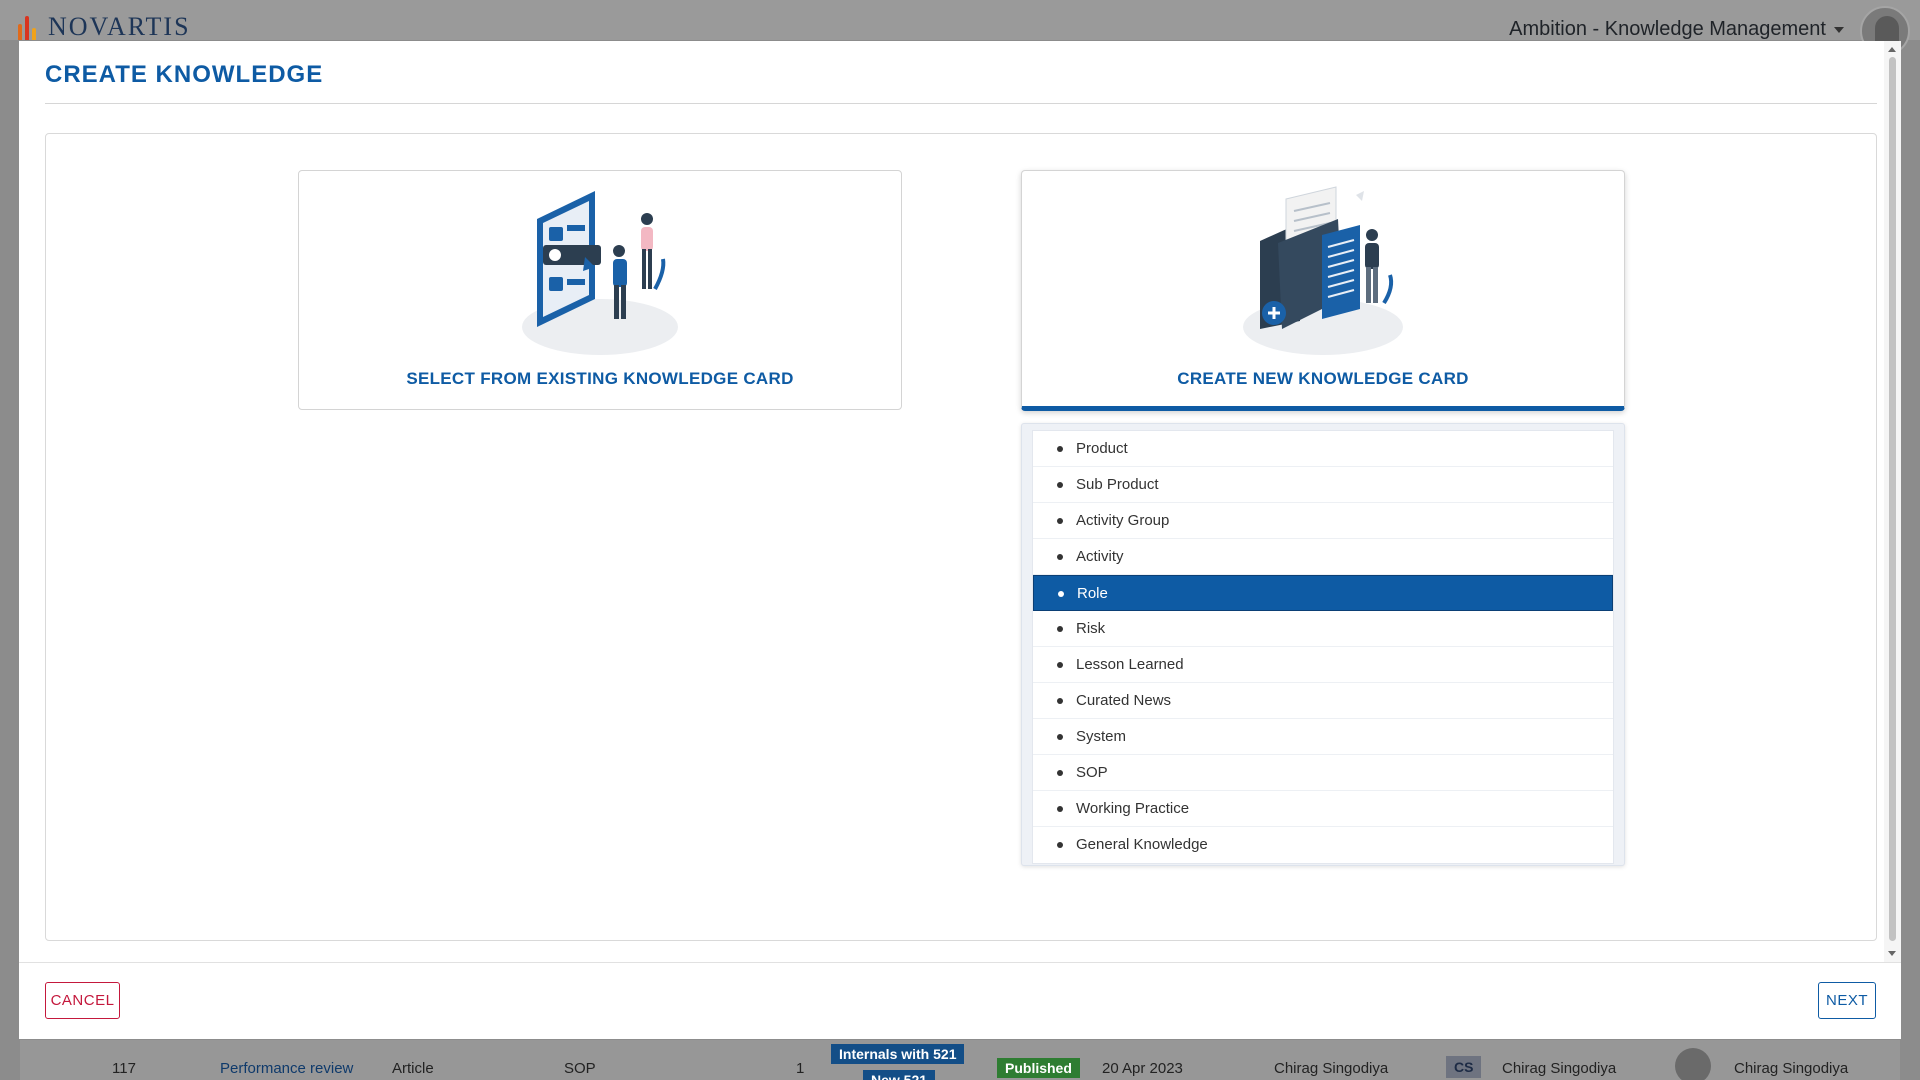 Image resolution: width=1920 pixels, height=1080 pixels. I want to click on knowledge-type-label: Curated News, so click(1124, 700).